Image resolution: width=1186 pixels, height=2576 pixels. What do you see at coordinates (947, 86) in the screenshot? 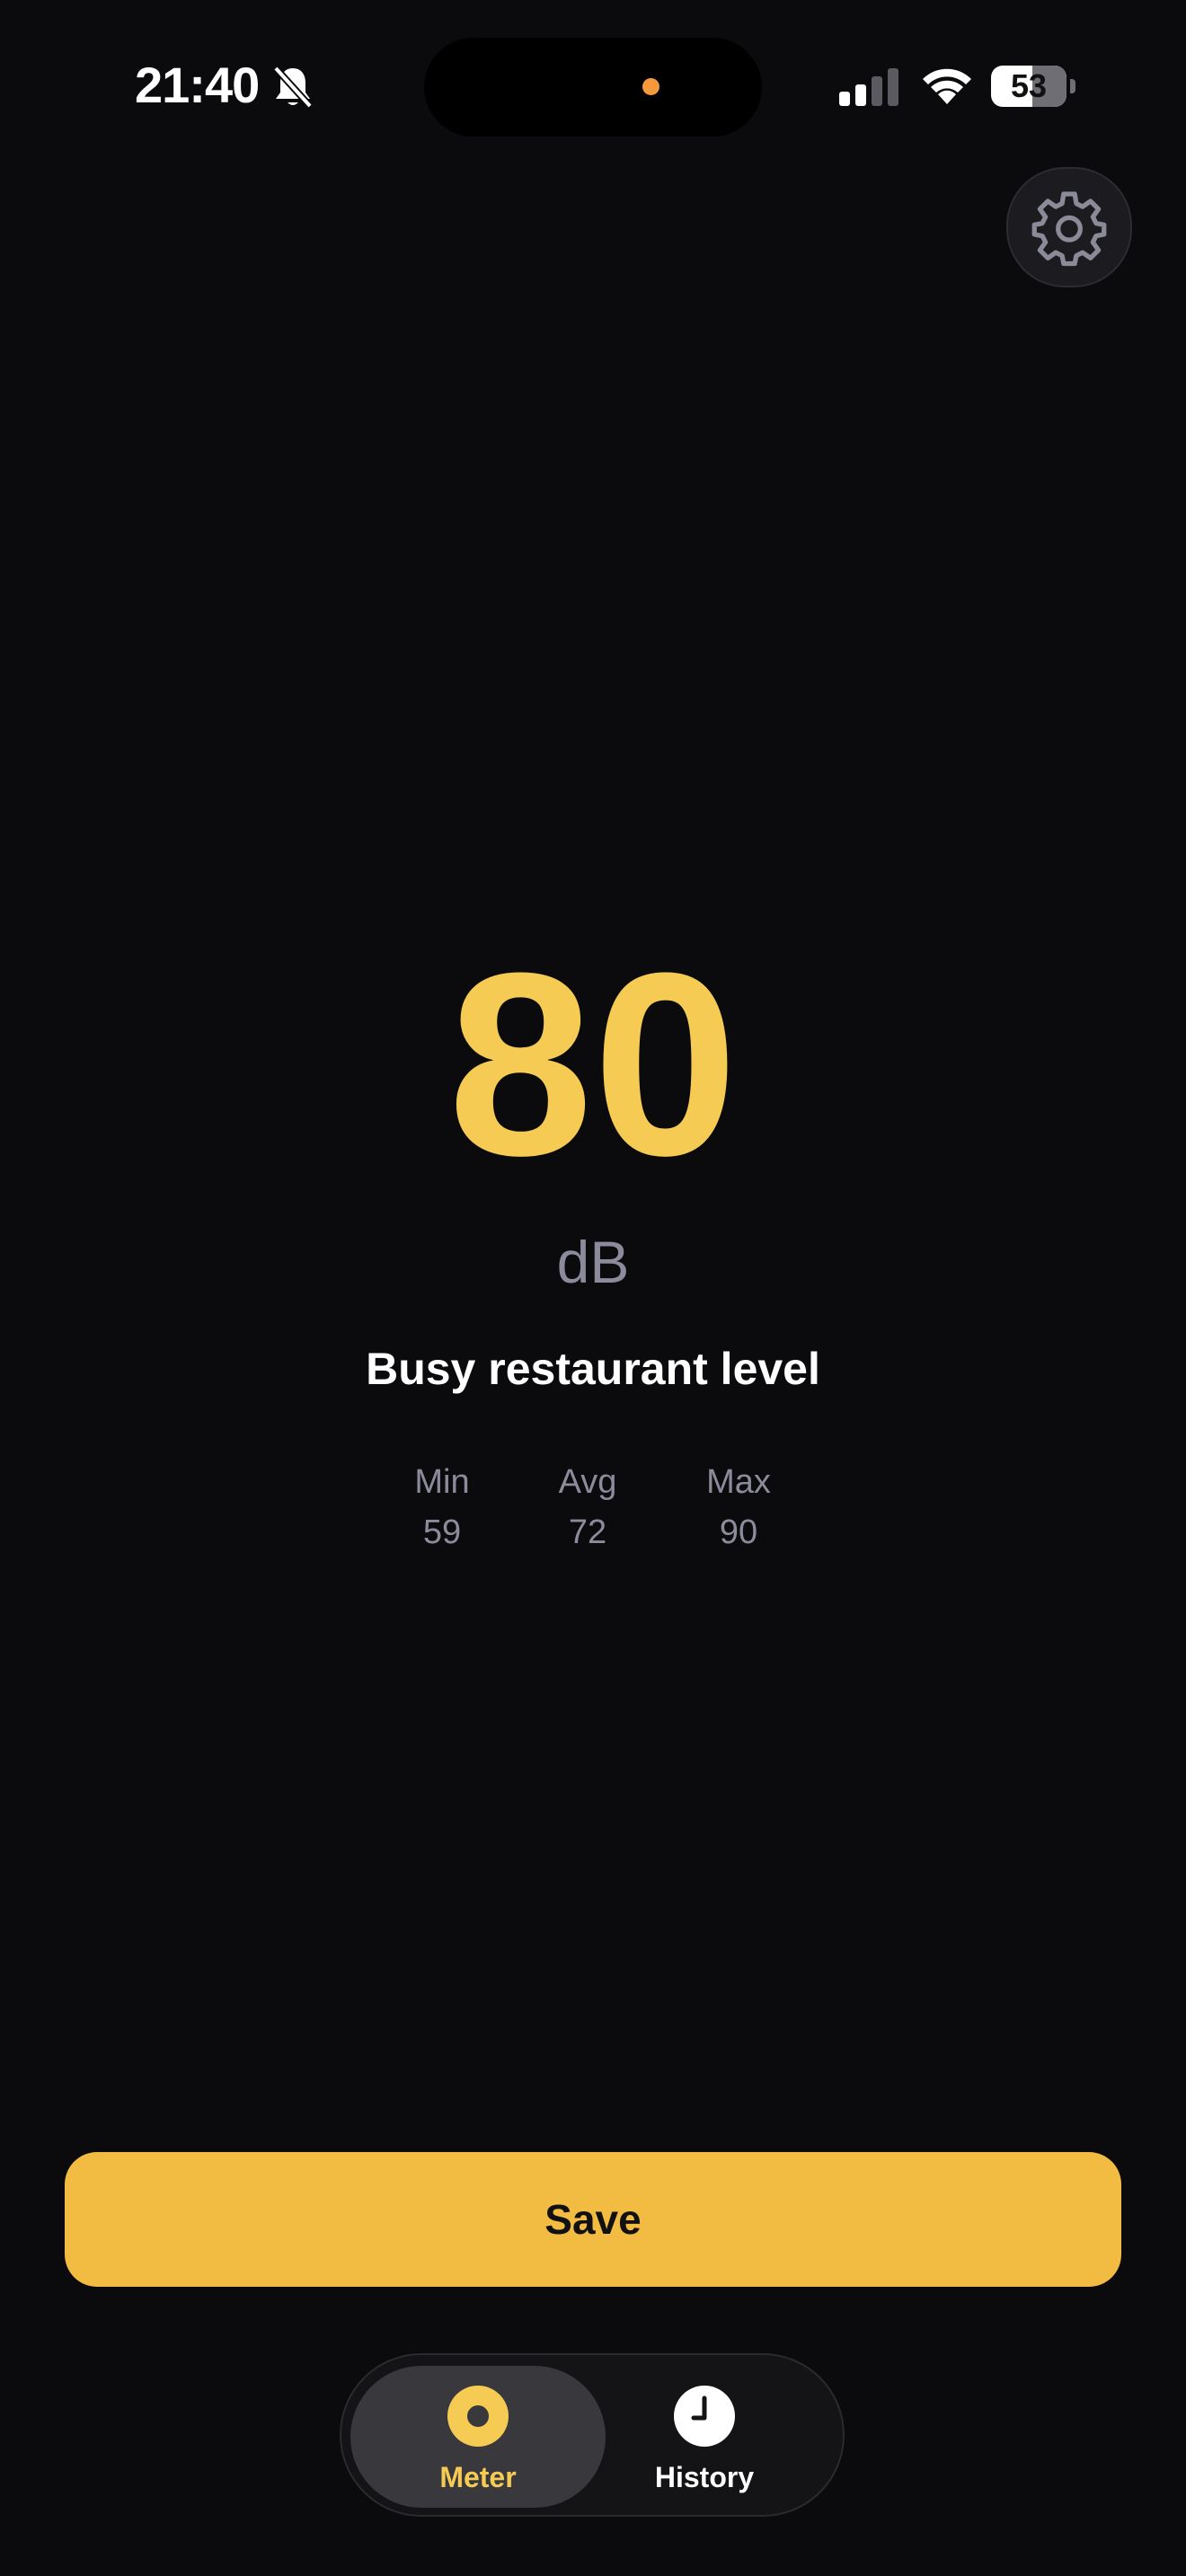
I see `wifi-icon` at bounding box center [947, 86].